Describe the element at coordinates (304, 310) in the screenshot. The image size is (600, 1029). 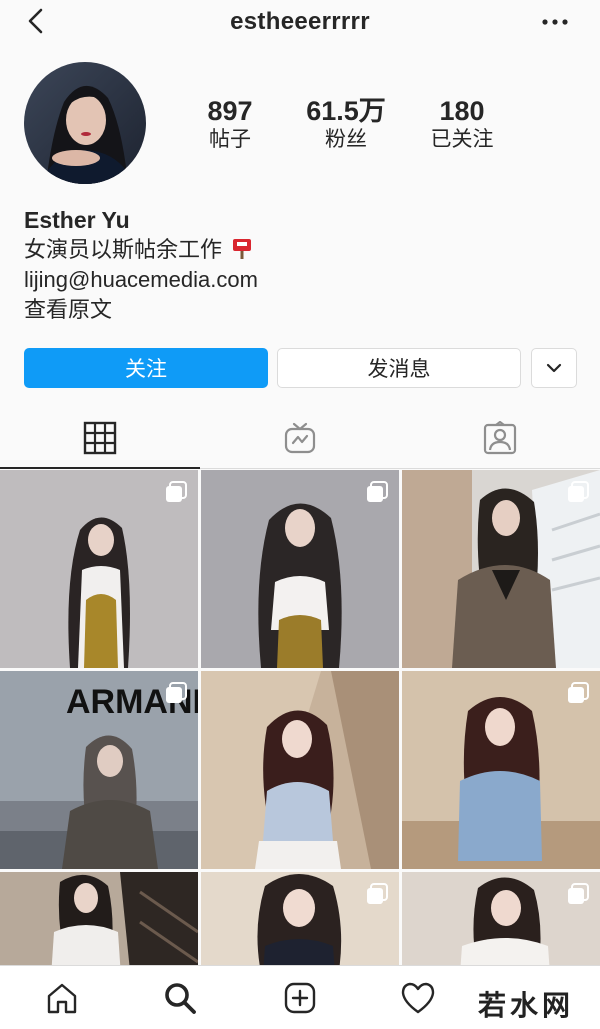
I see `see-translation-link: 查看原文` at that location.